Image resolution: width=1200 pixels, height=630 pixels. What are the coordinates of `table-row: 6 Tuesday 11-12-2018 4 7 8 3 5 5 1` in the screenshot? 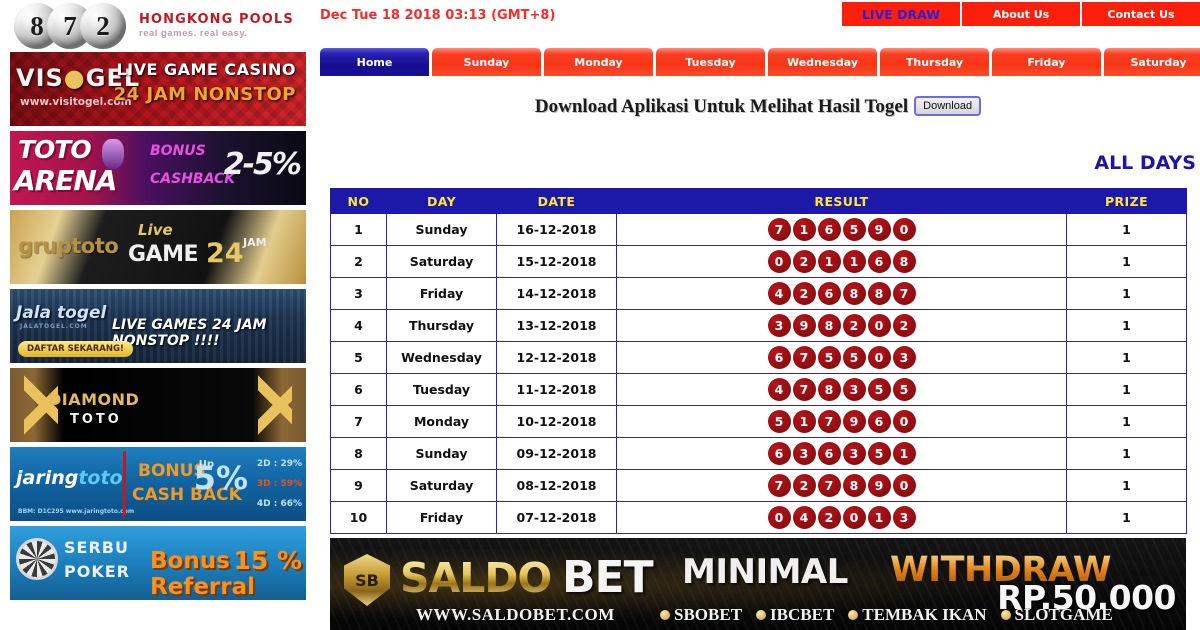 It's located at (758, 389).